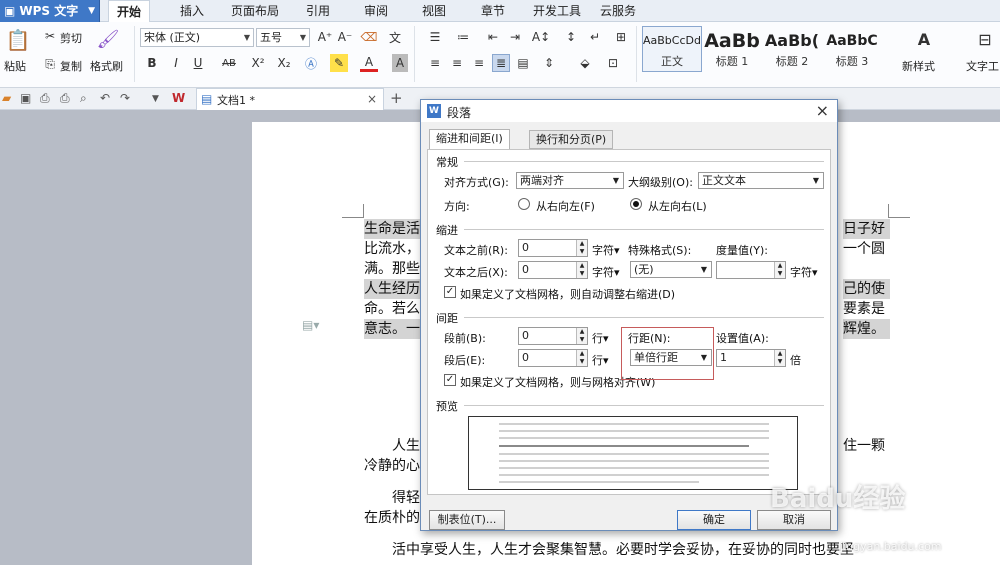 The height and width of the screenshot is (565, 1000). Describe the element at coordinates (541, 37) in the screenshot. I see `line-spacing-icon: A↕` at that location.